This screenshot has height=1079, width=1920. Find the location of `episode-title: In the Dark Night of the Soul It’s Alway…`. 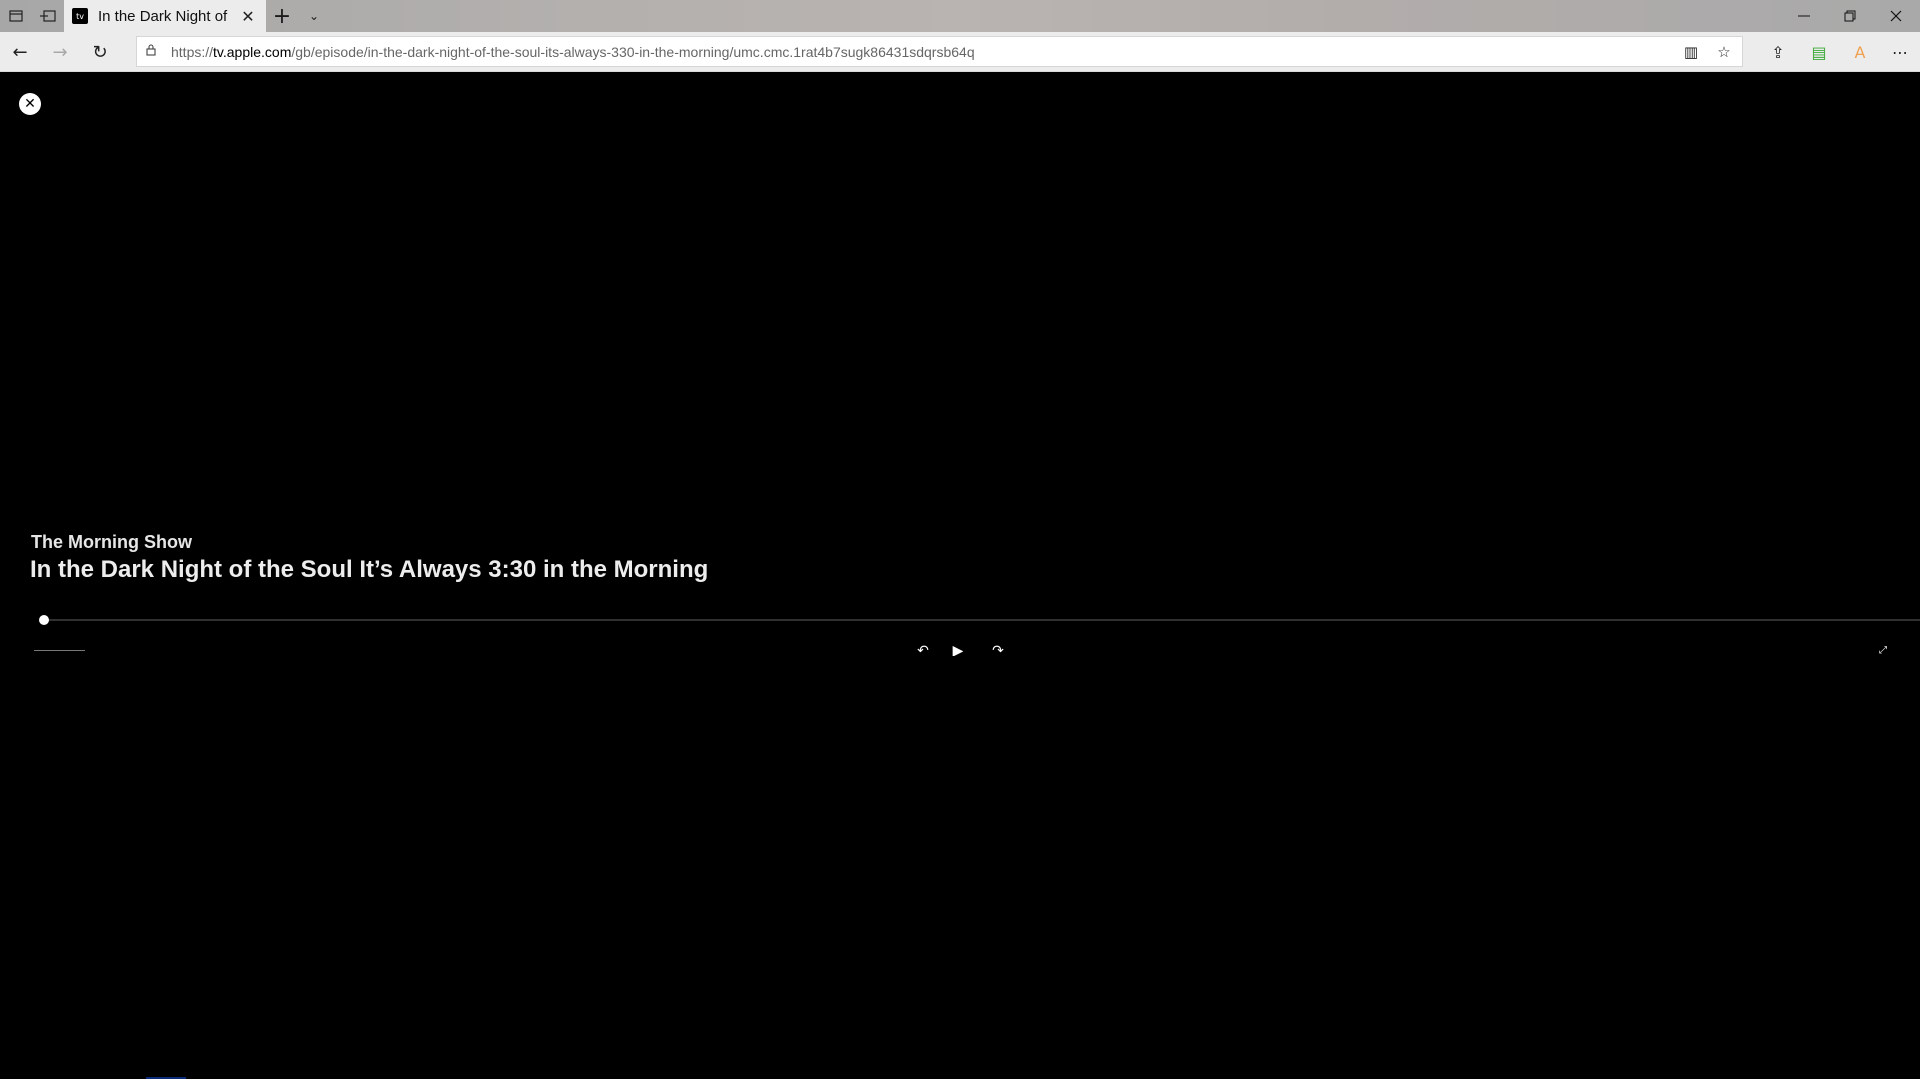

episode-title: In the Dark Night of the Soul It’s Alway… is located at coordinates (369, 569).